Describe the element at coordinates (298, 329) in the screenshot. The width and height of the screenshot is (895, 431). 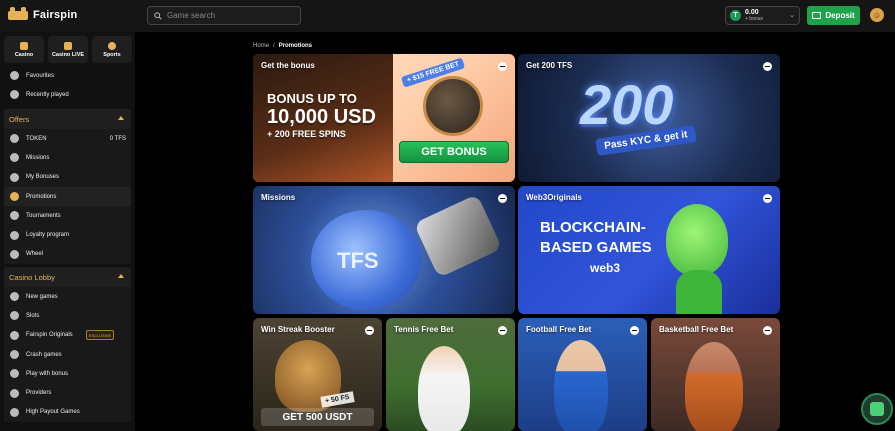
I see `card-title: Win Streak Booster` at that location.